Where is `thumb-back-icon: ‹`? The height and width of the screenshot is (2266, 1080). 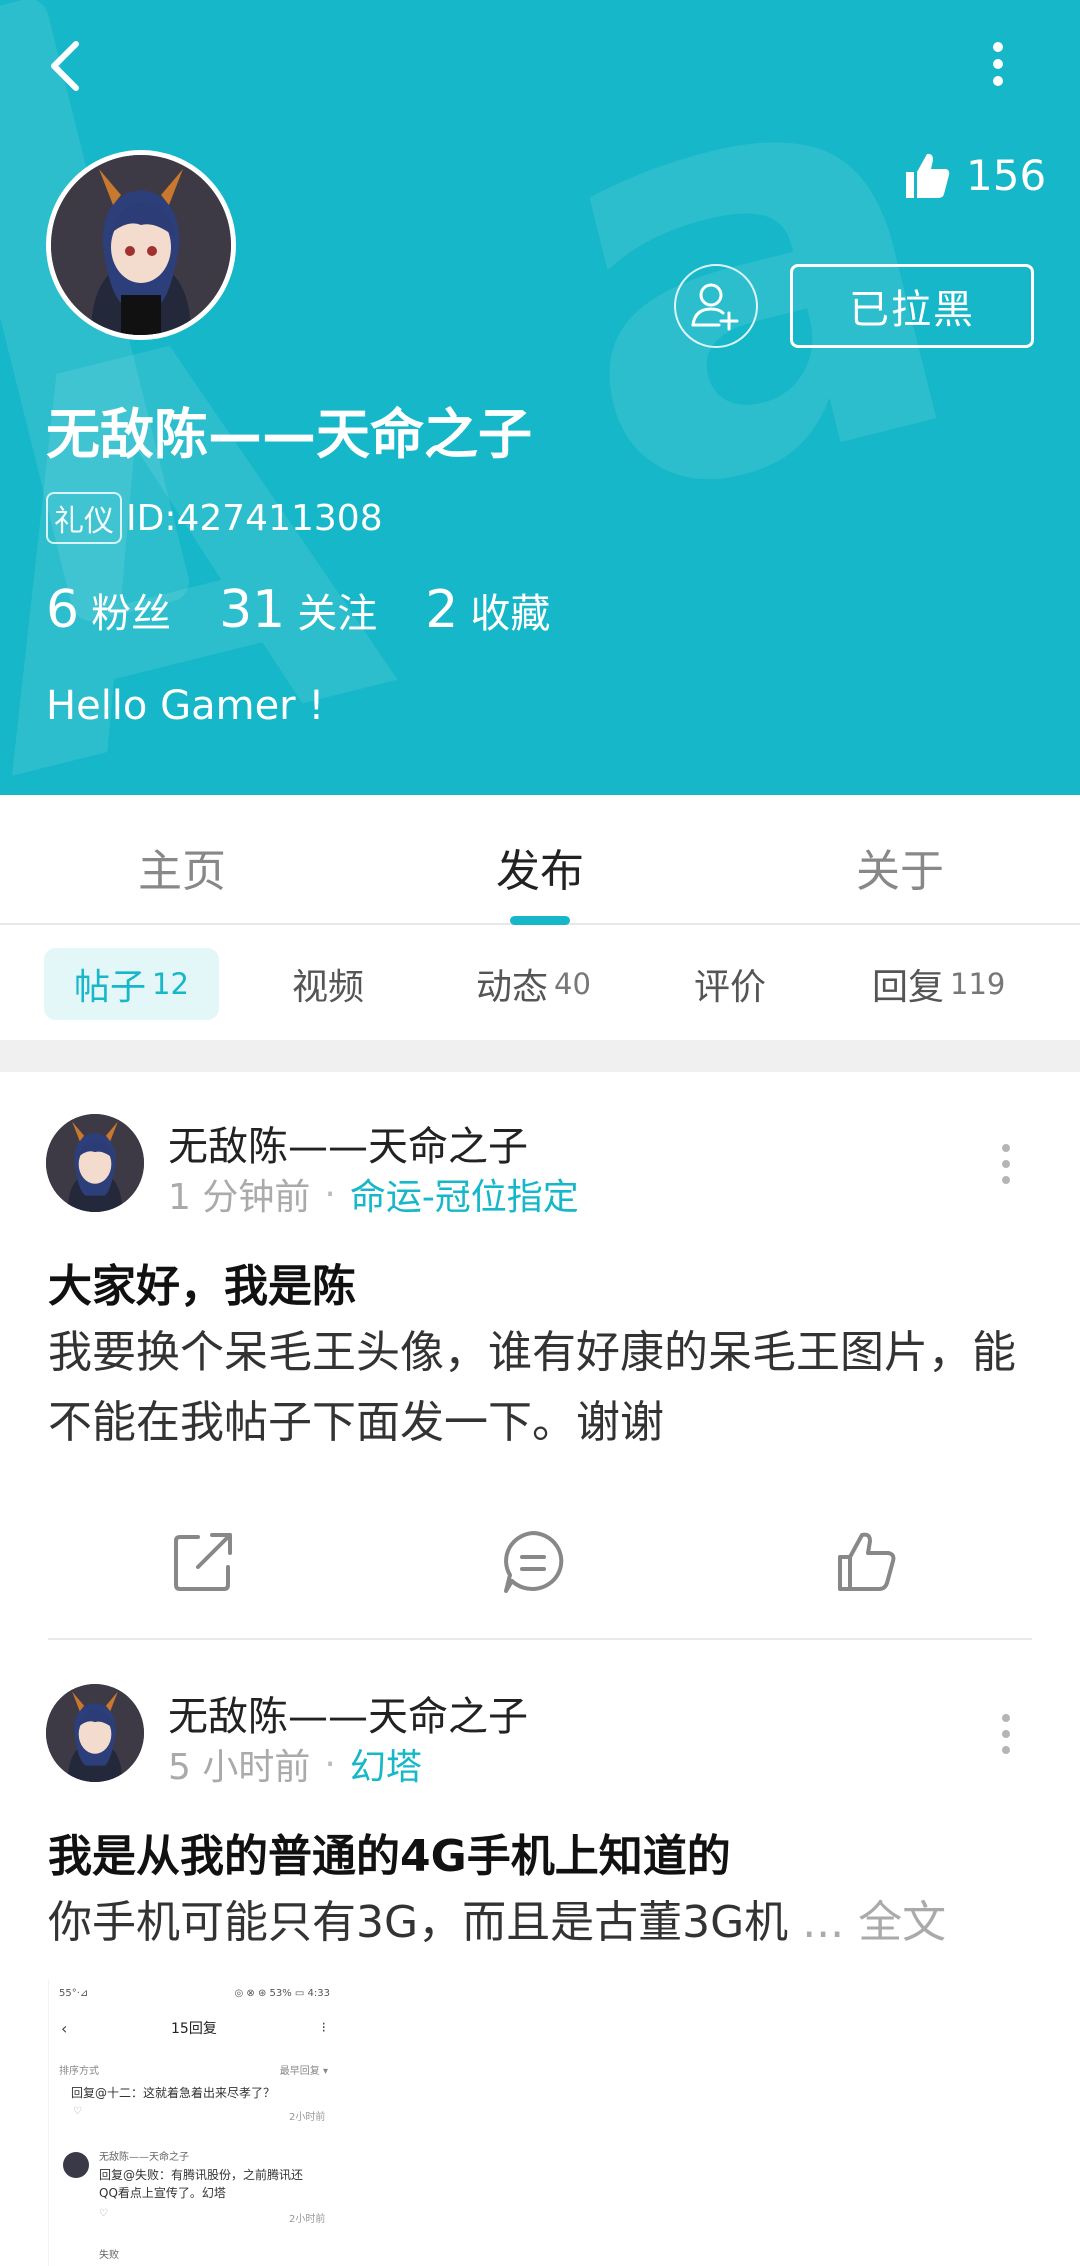 thumb-back-icon: ‹ is located at coordinates (64, 2028).